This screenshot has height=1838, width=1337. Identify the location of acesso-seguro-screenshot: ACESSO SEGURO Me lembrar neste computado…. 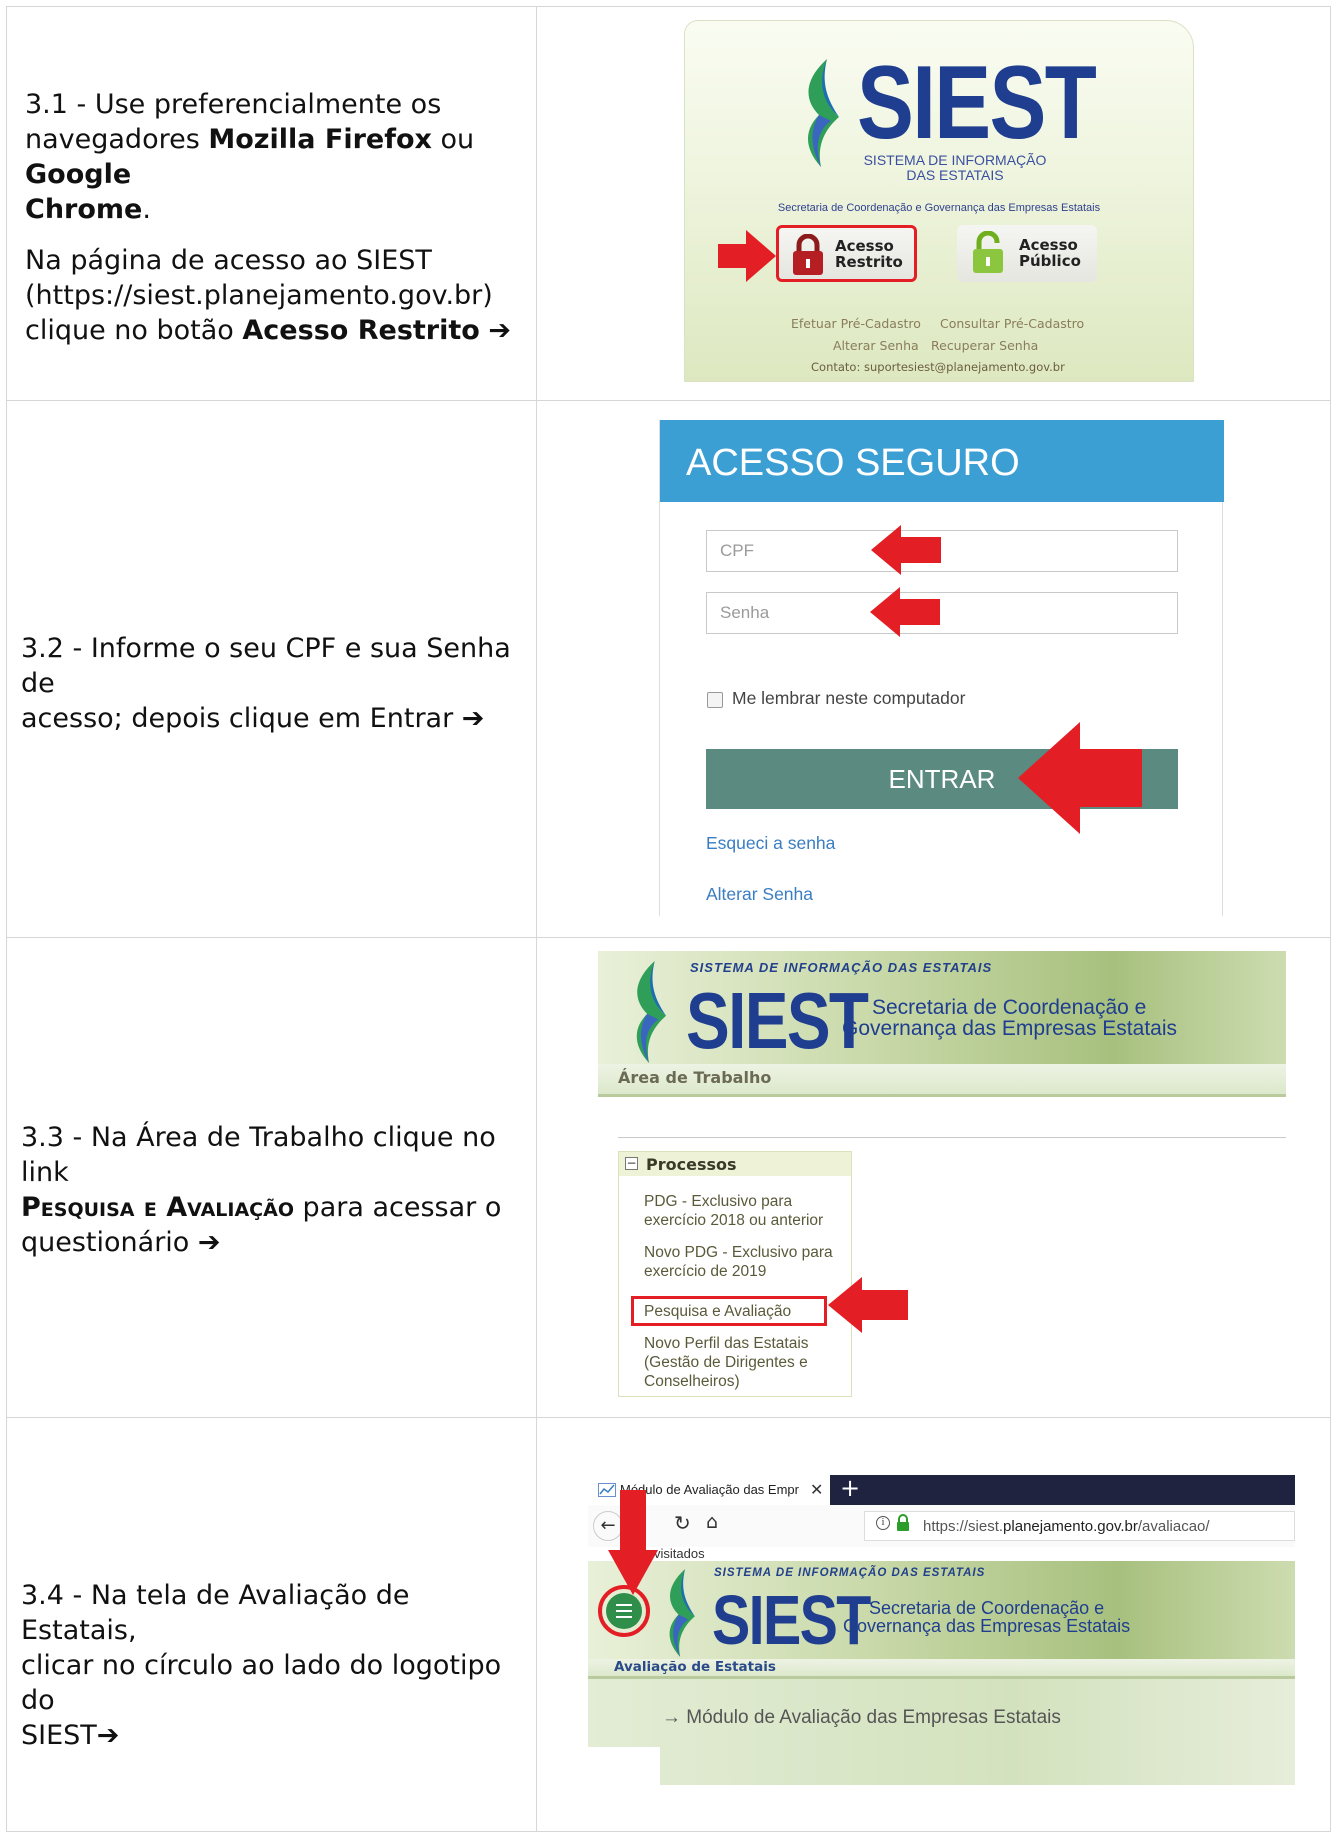
(941, 668).